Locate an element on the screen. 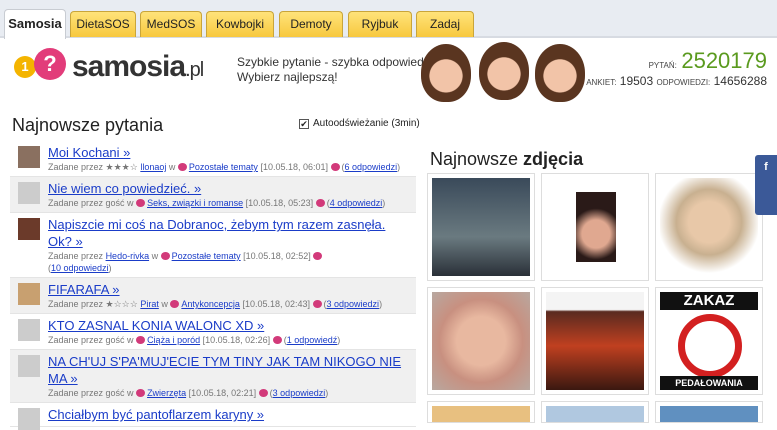 This screenshot has height=430, width=777. user-link: Pirat is located at coordinates (149, 304).